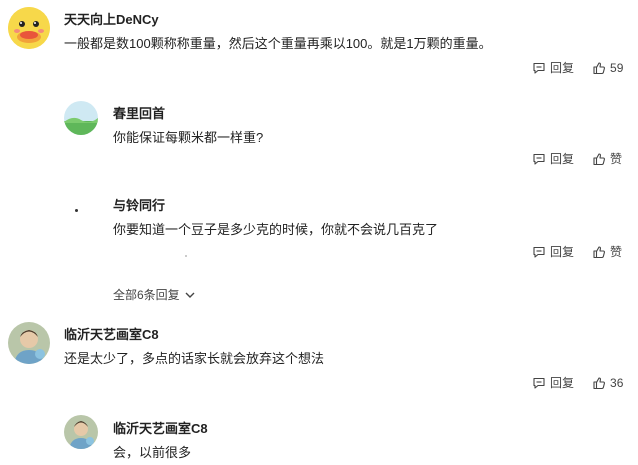  What do you see at coordinates (194, 358) in the screenshot?
I see `comment-text: 还是太少了，多点的话家长就会放弃这个想法` at bounding box center [194, 358].